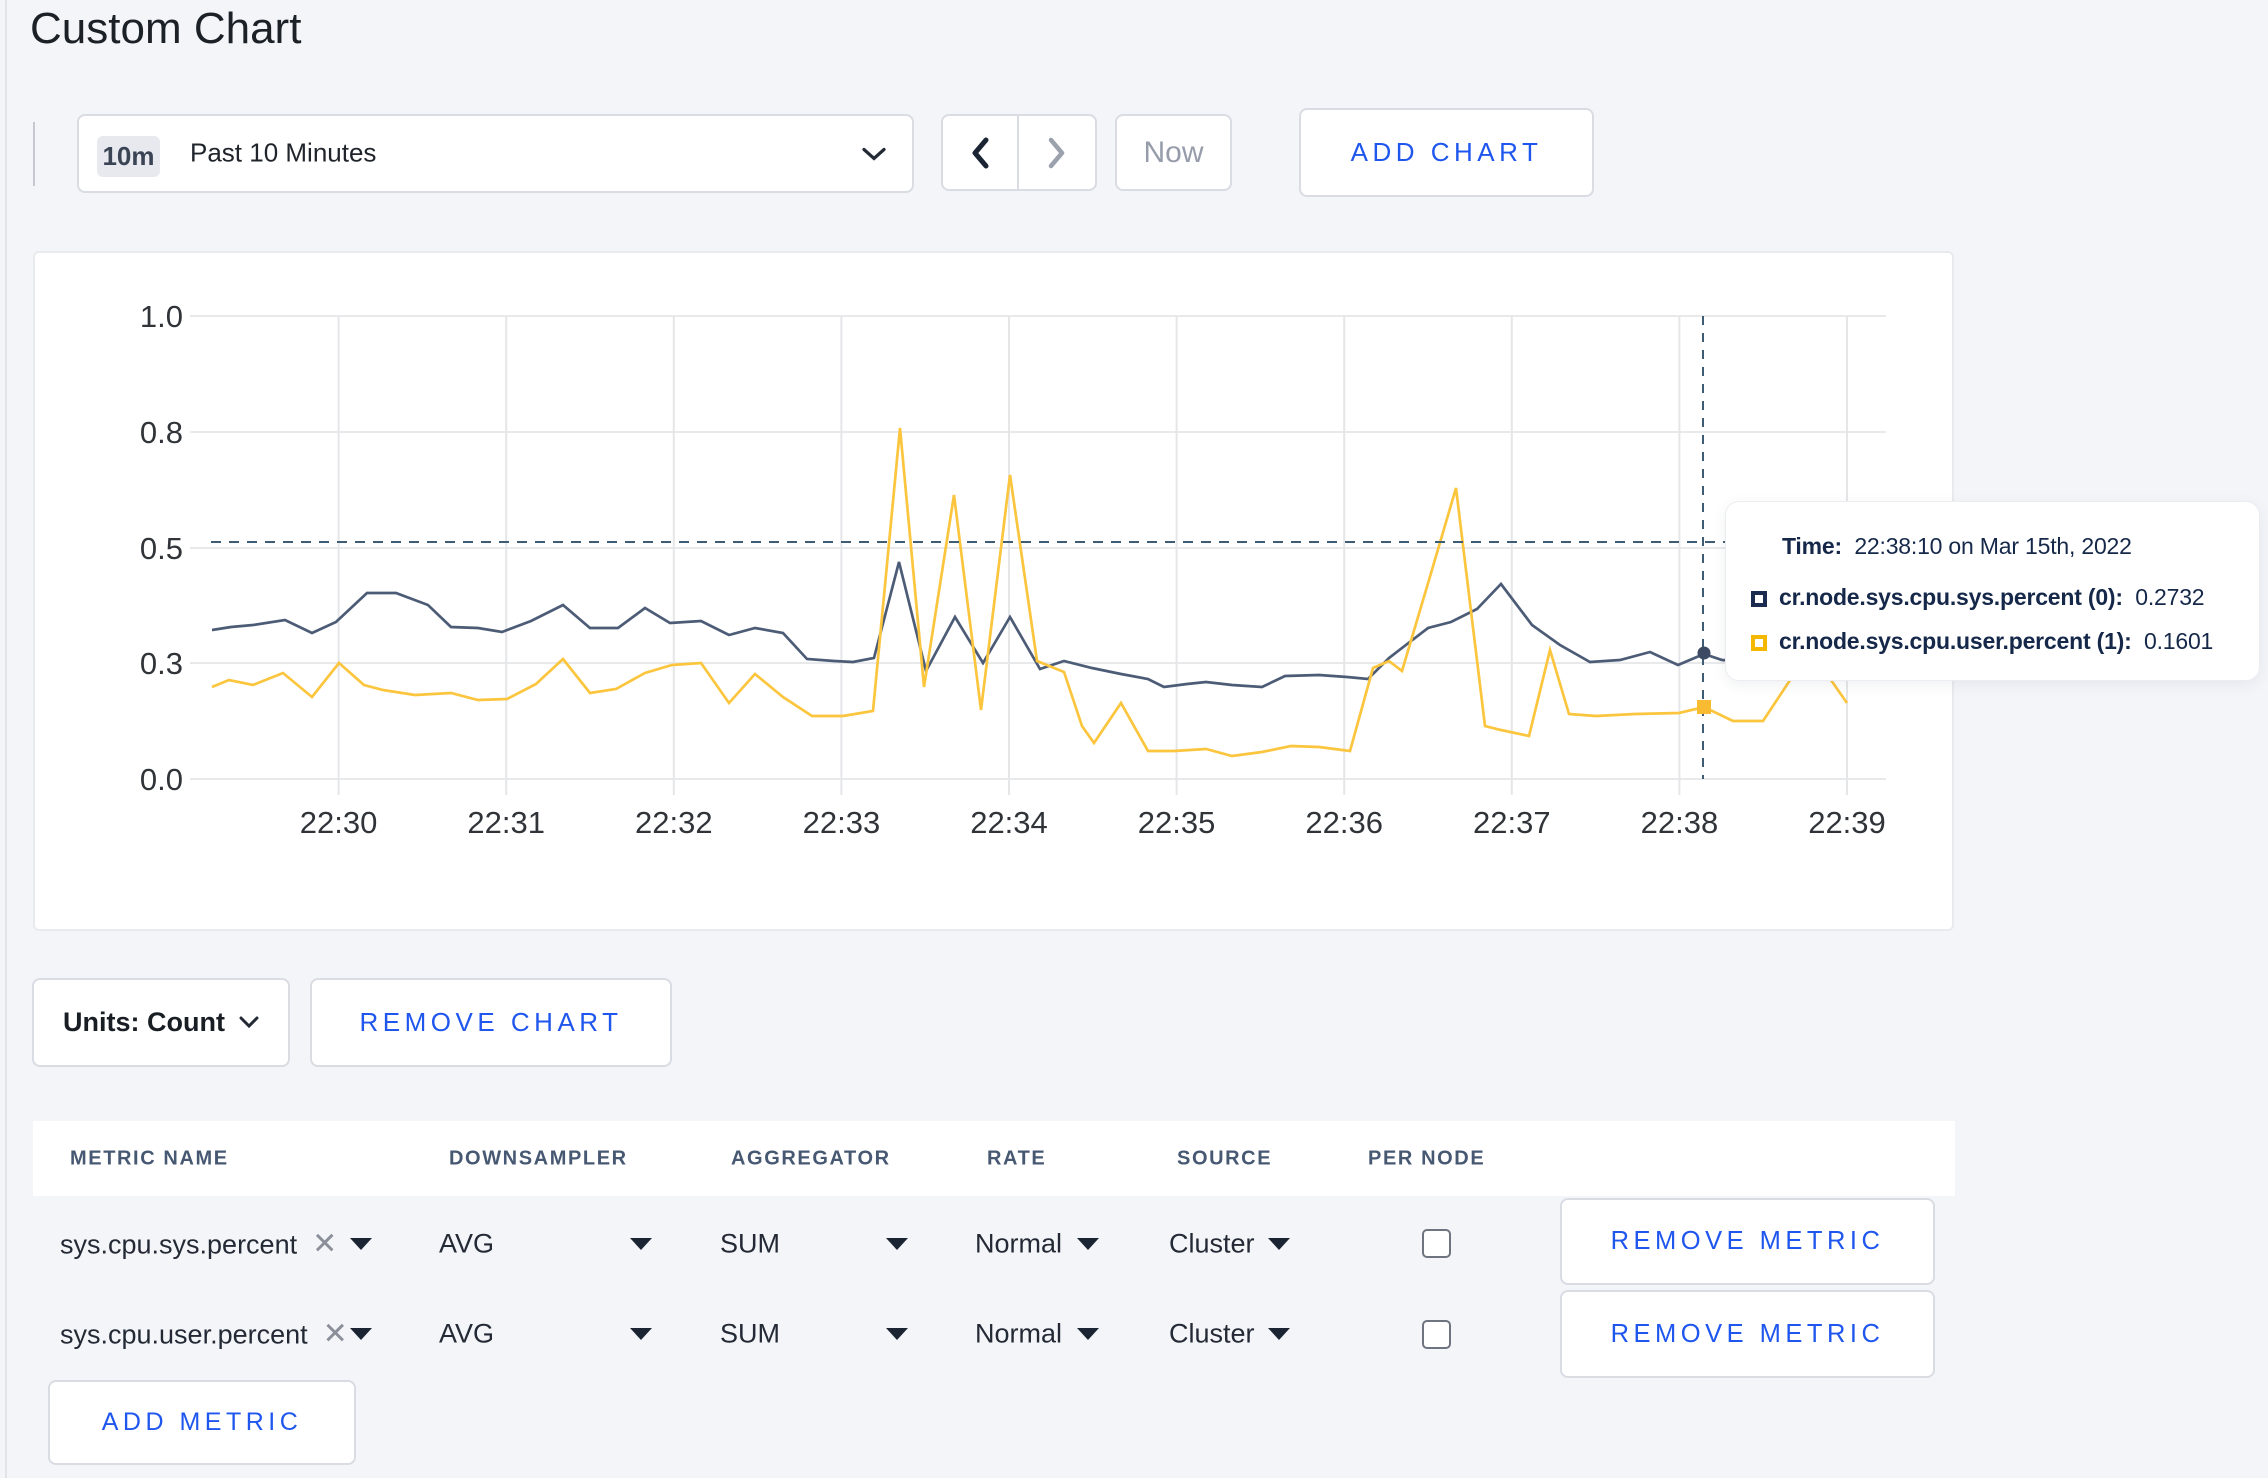  I want to click on svg-text: 0.3, so click(161, 663).